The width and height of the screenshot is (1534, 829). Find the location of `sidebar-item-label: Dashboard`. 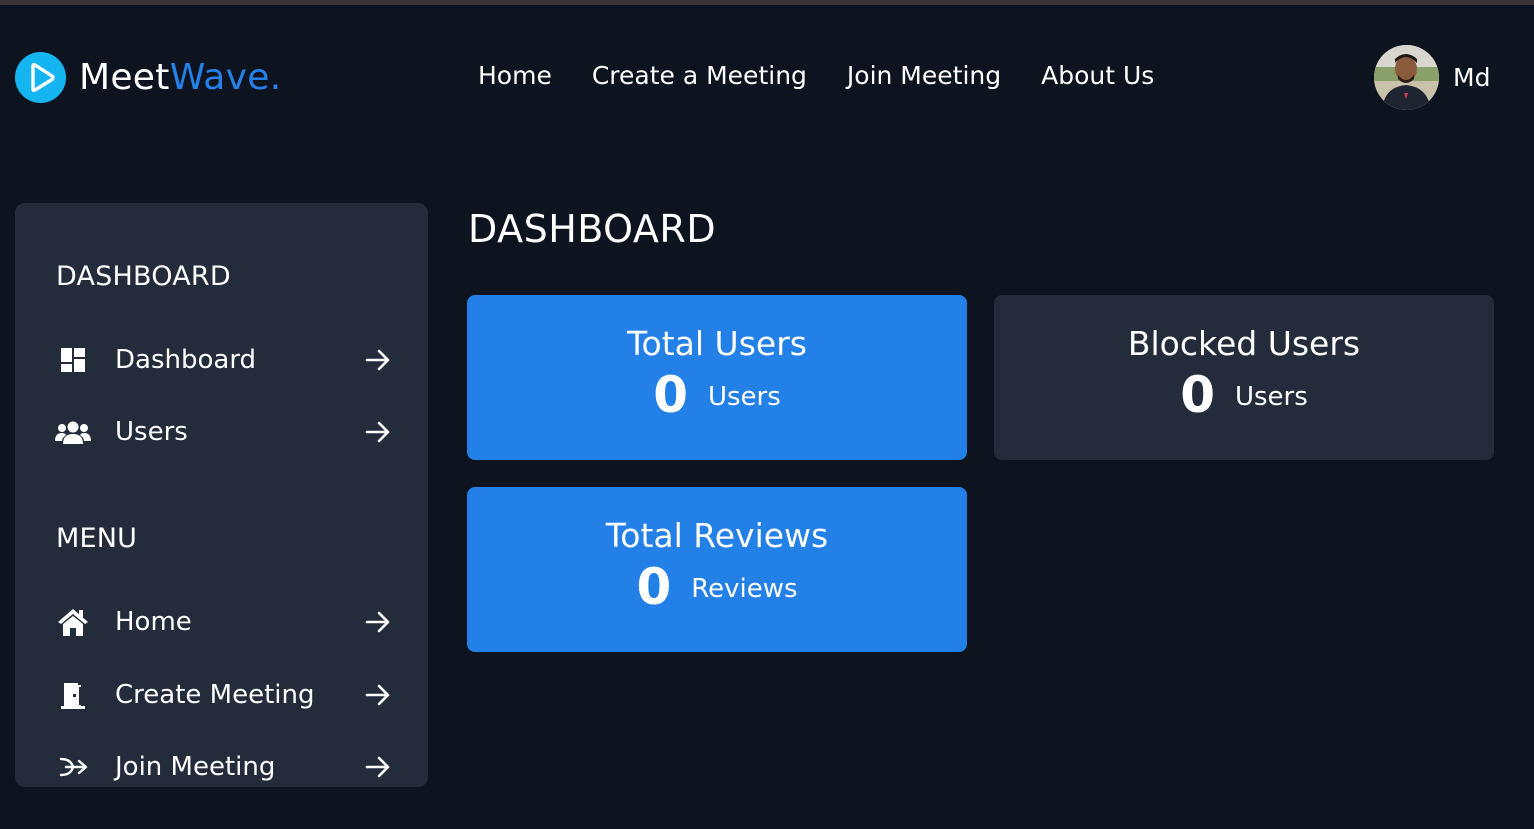

sidebar-item-label: Dashboard is located at coordinates (186, 360).